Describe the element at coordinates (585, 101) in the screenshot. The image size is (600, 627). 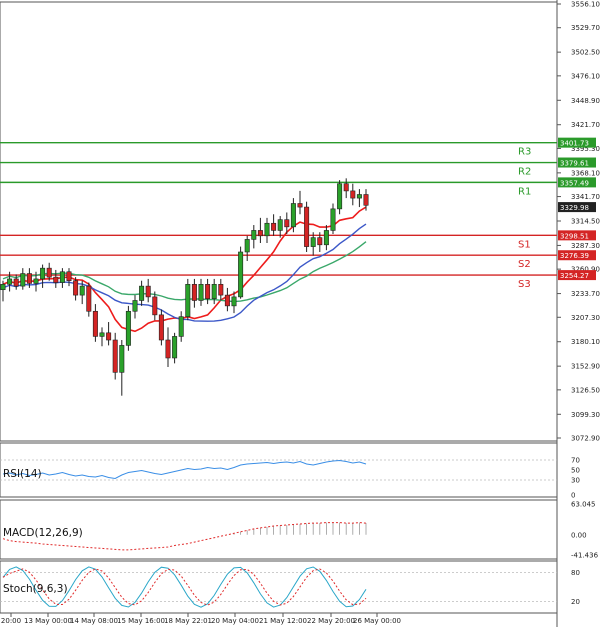
I see `price-tick-label: 3448.90` at that location.